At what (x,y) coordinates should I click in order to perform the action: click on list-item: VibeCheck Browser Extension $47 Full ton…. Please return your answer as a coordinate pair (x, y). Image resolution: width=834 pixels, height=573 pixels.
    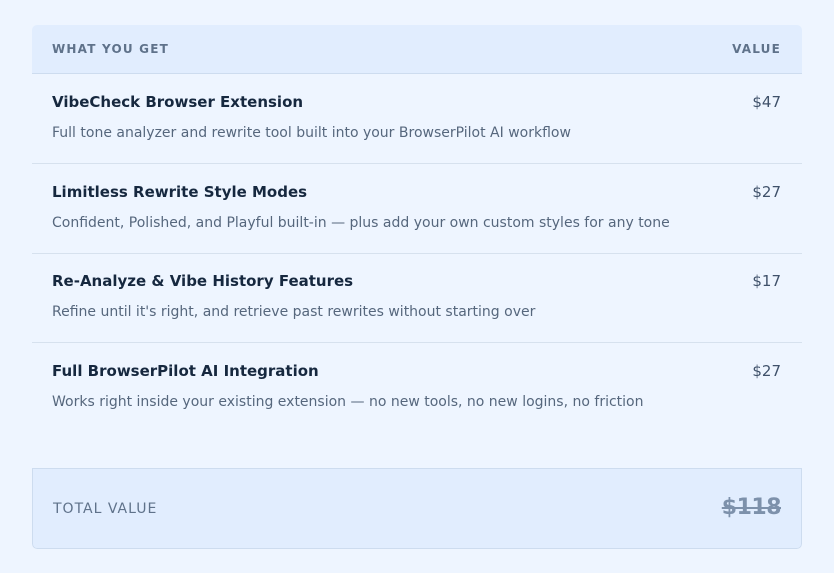
    Looking at the image, I should click on (417, 119).